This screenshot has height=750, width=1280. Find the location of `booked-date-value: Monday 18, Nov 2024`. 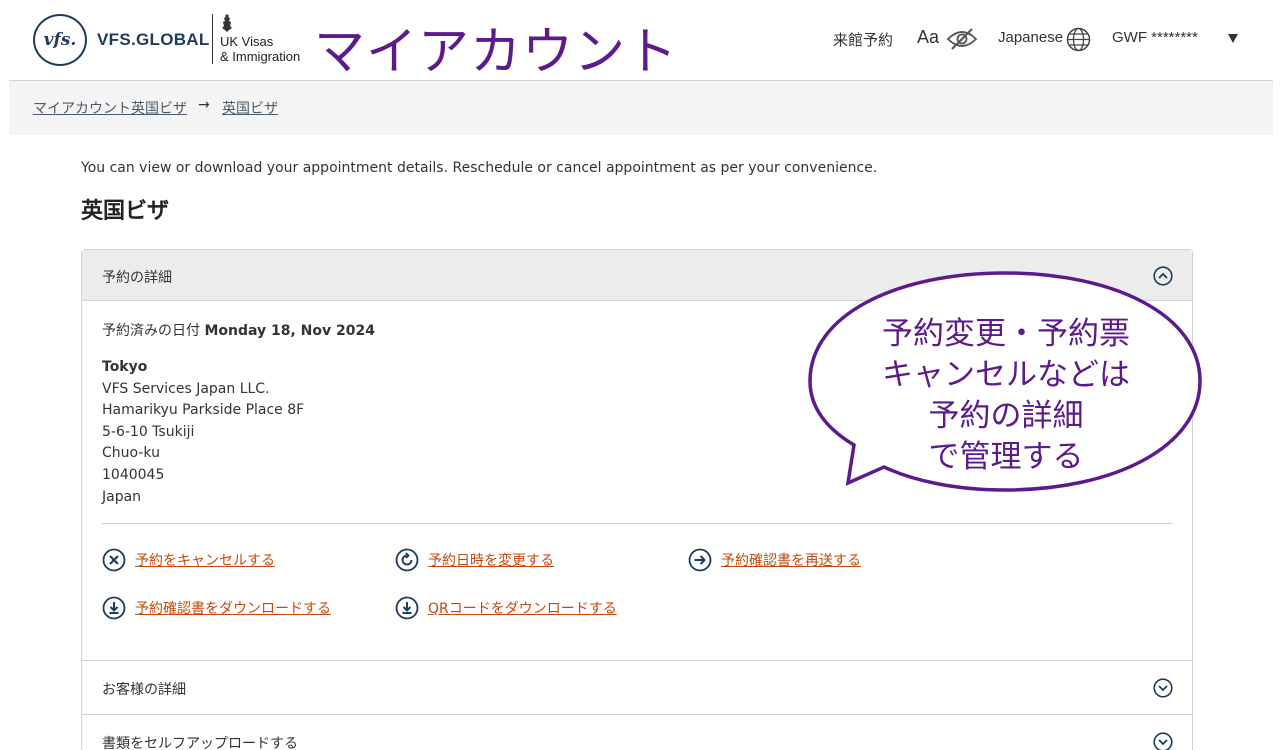

booked-date-value: Monday 18, Nov 2024 is located at coordinates (289, 331).